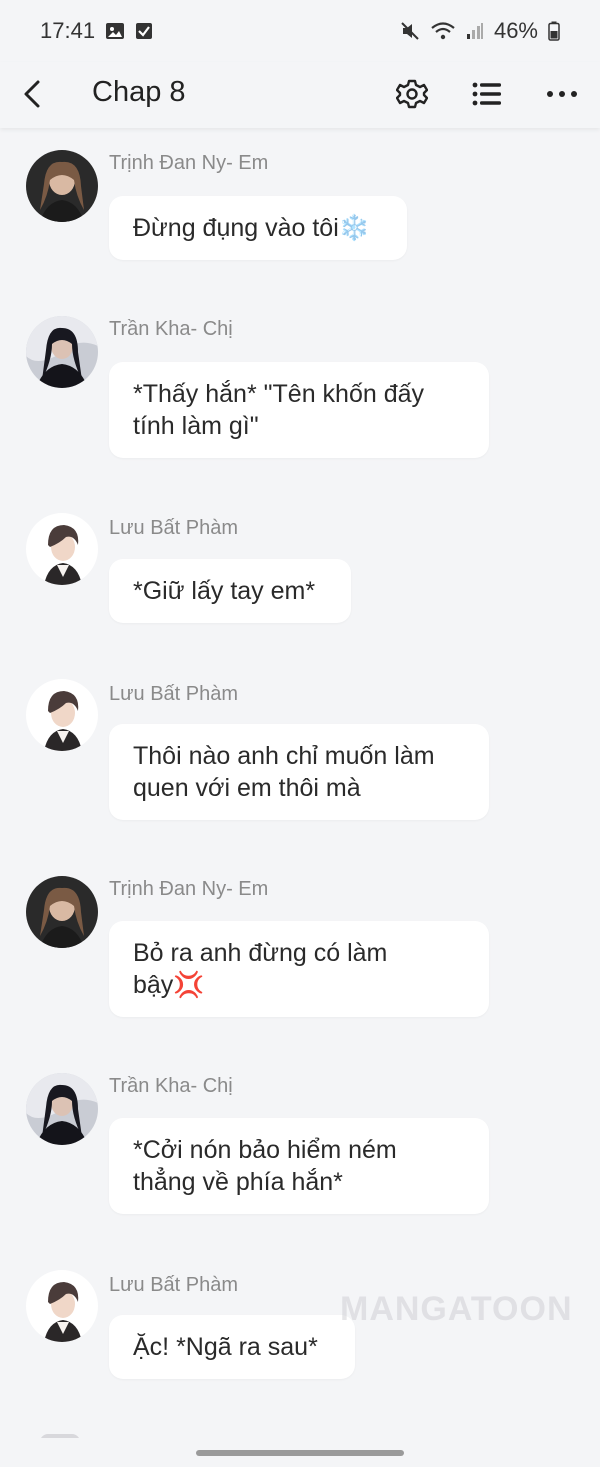 This screenshot has height=1467, width=600. Describe the element at coordinates (115, 31) in the screenshot. I see `image-icon` at that location.